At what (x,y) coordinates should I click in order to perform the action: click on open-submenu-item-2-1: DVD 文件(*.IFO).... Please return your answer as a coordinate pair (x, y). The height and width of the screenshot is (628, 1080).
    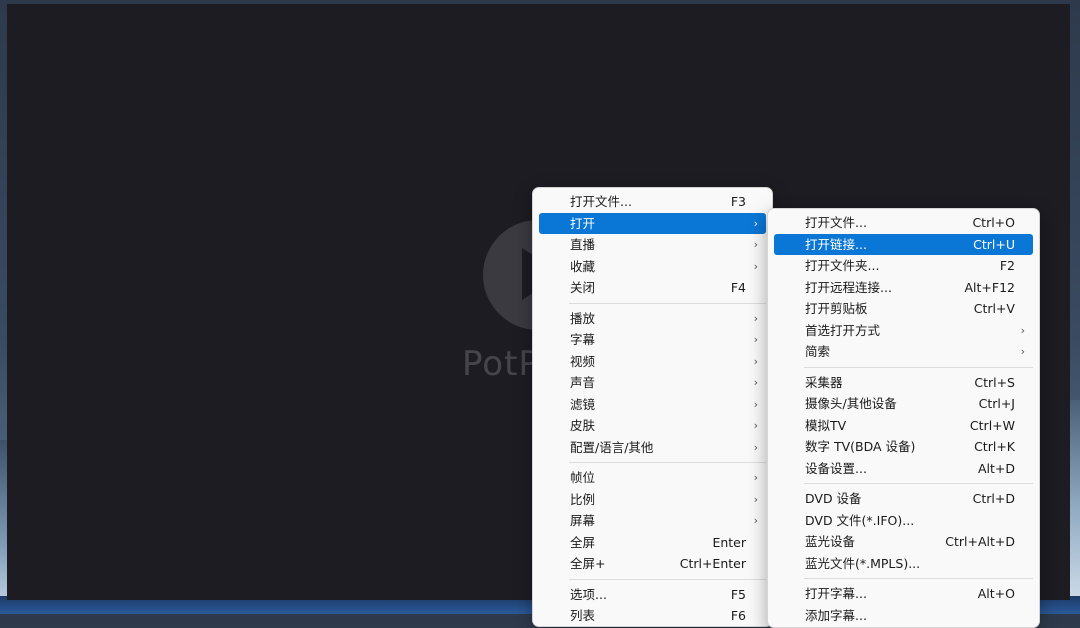
    Looking at the image, I should click on (903, 521).